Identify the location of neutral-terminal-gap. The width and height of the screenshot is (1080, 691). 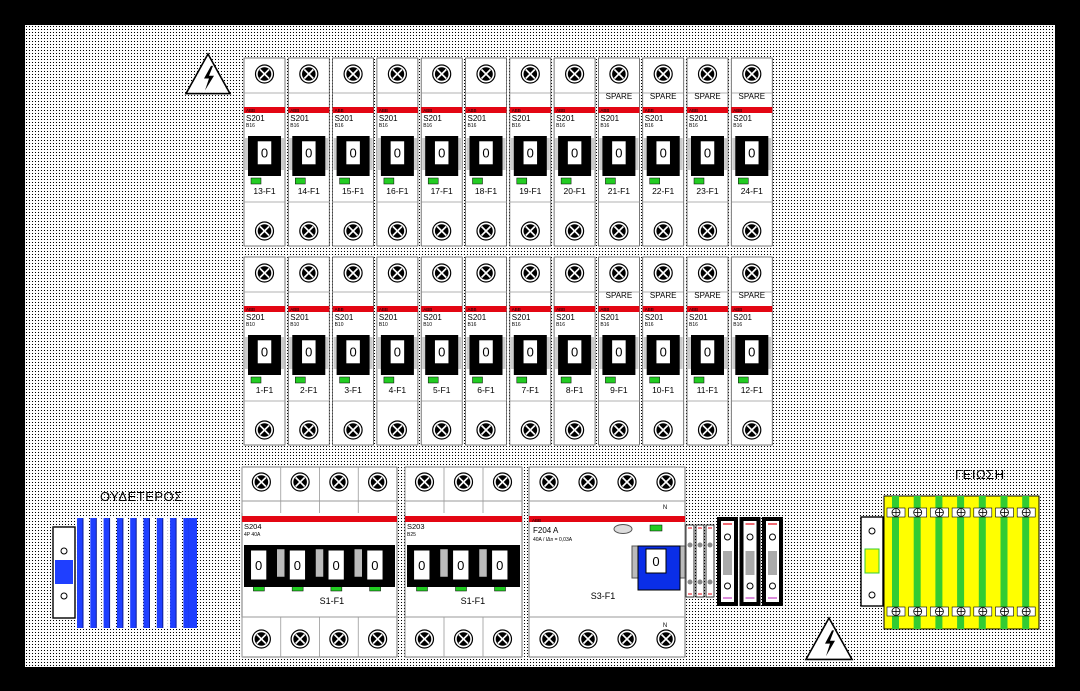
(179, 573).